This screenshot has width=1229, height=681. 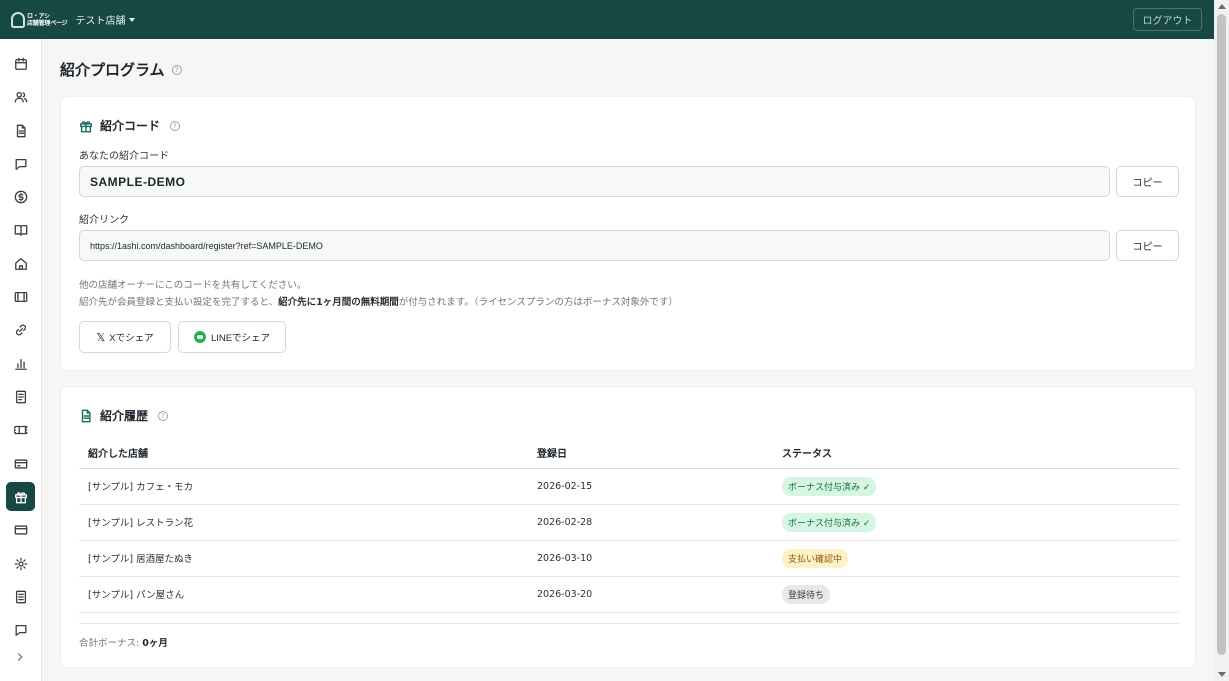 I want to click on link-label: 紹介リンク, so click(x=104, y=220).